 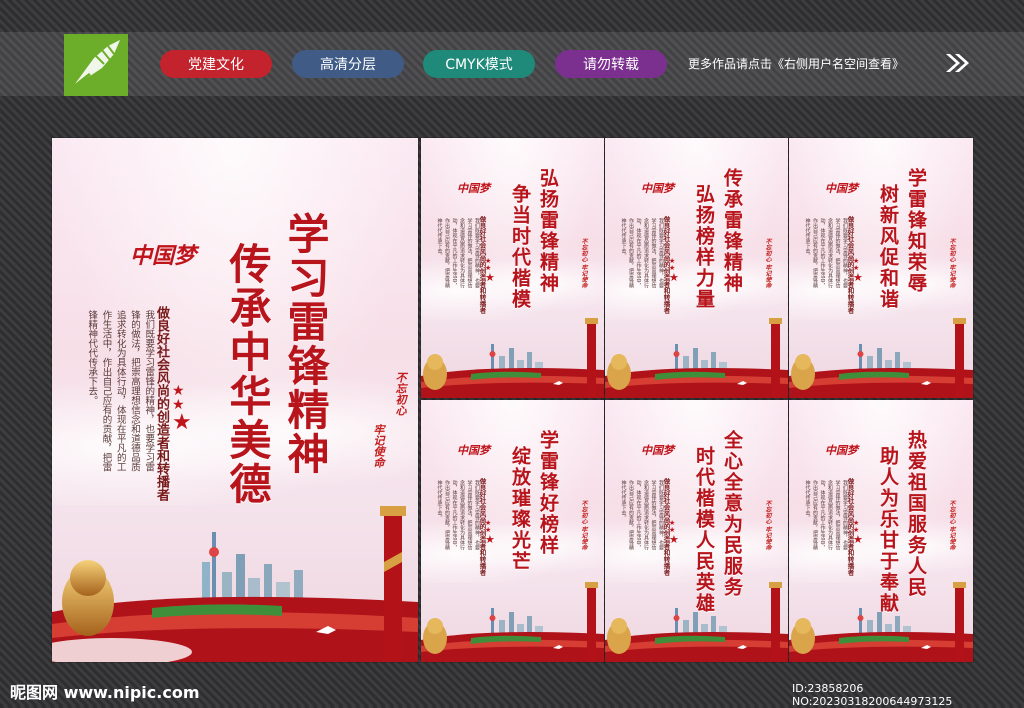 I want to click on site-logo, so click(x=96, y=65).